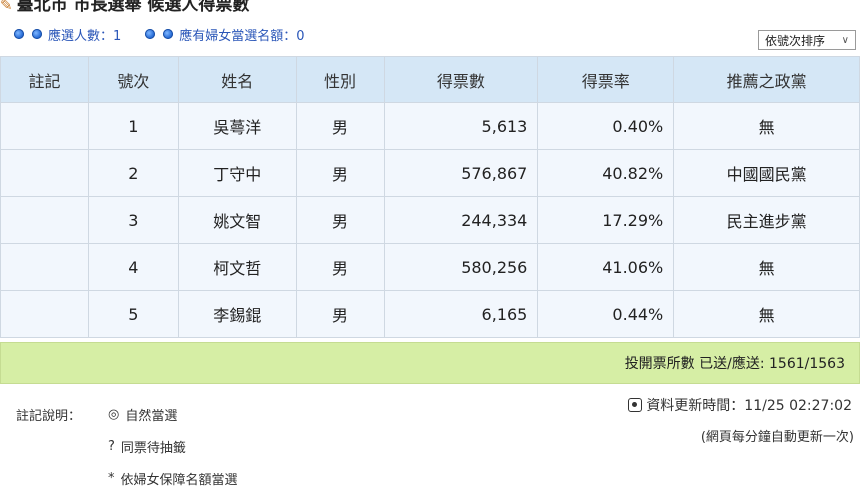  I want to click on rate-cell: 0.44%, so click(606, 314).